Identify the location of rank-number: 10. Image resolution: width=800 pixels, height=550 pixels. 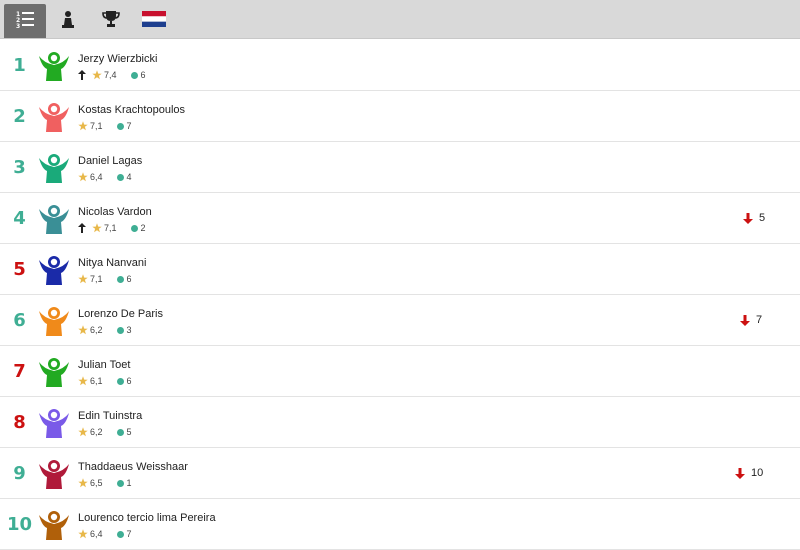
(19, 524).